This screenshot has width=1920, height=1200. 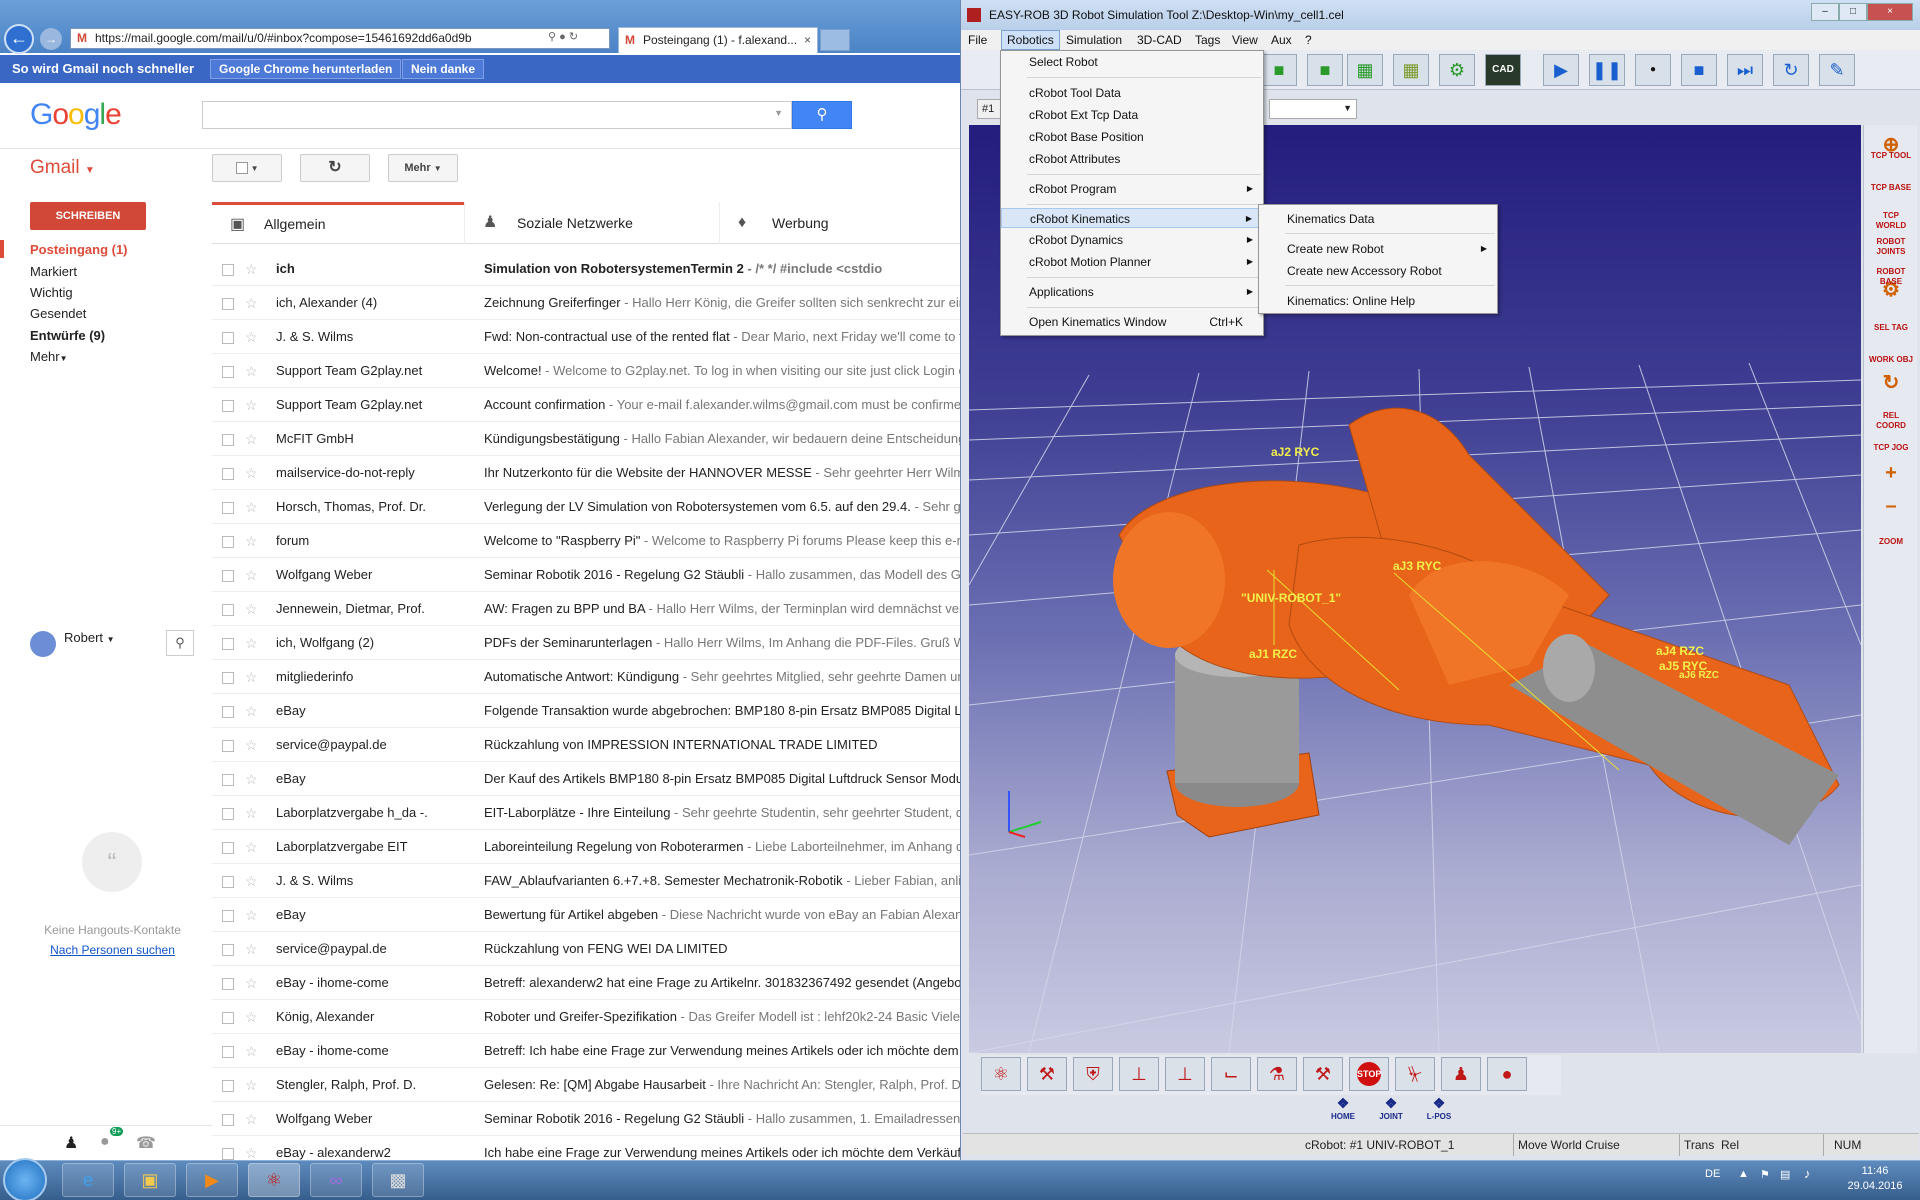 I want to click on browser-tab: M Posteingang (1) - f.alexand... ×, so click(x=718, y=40).